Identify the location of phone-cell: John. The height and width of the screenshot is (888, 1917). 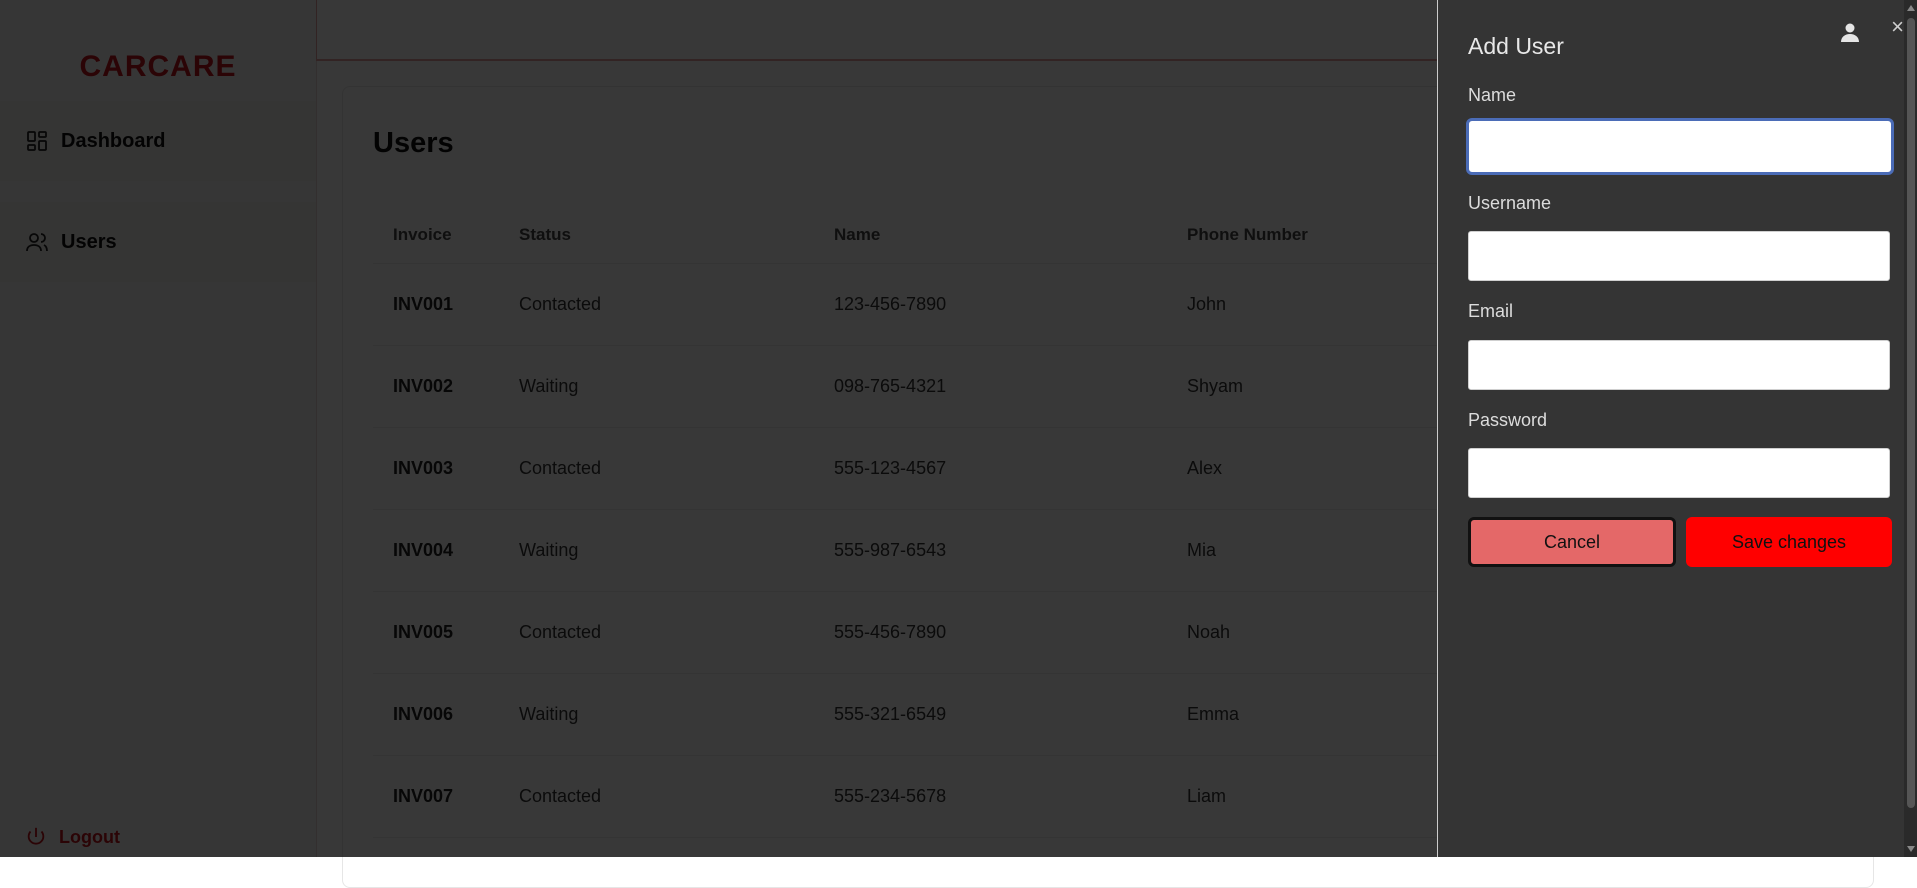
(1207, 304).